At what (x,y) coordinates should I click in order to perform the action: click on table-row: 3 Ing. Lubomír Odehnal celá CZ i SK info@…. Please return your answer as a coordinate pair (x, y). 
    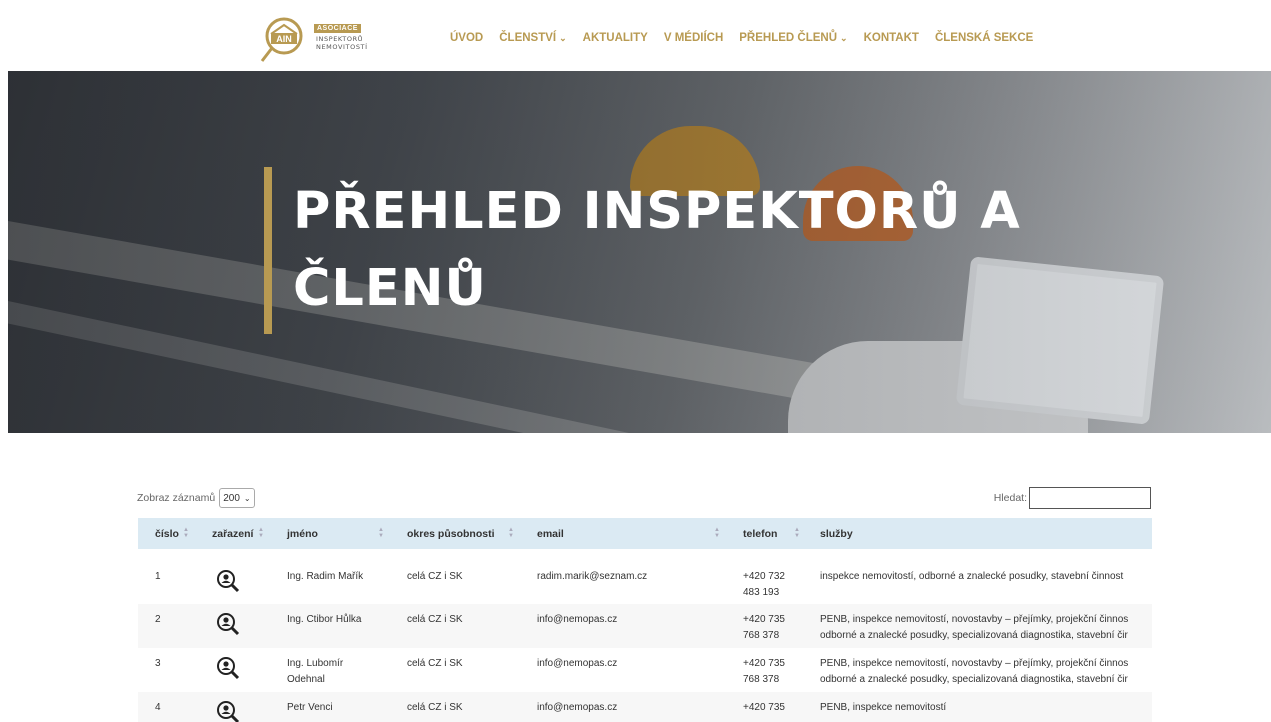
    Looking at the image, I should click on (645, 670).